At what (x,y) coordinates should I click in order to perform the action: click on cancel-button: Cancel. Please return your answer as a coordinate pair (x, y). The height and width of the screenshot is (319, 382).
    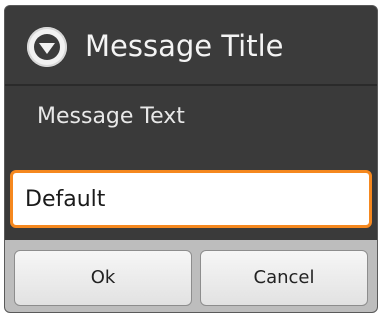
    Looking at the image, I should click on (284, 278).